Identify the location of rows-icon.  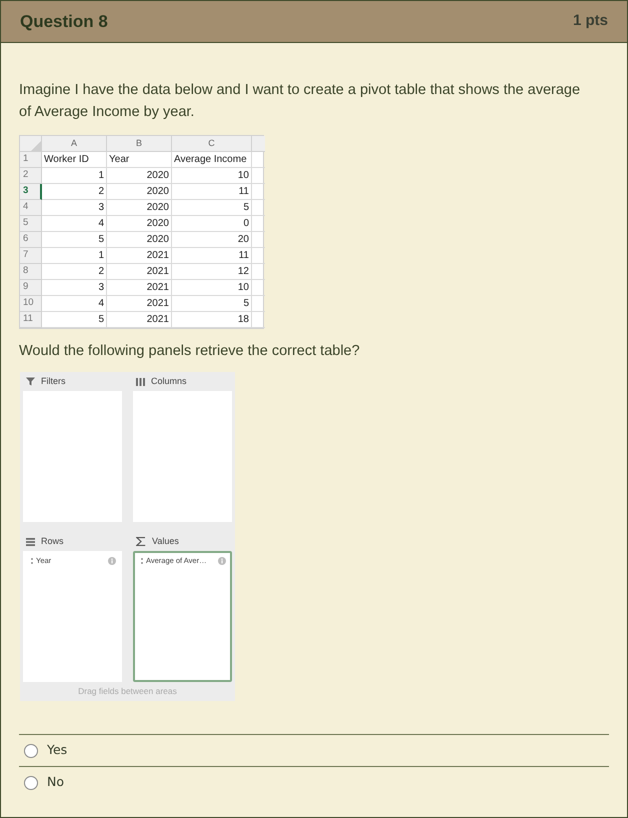
(30, 542).